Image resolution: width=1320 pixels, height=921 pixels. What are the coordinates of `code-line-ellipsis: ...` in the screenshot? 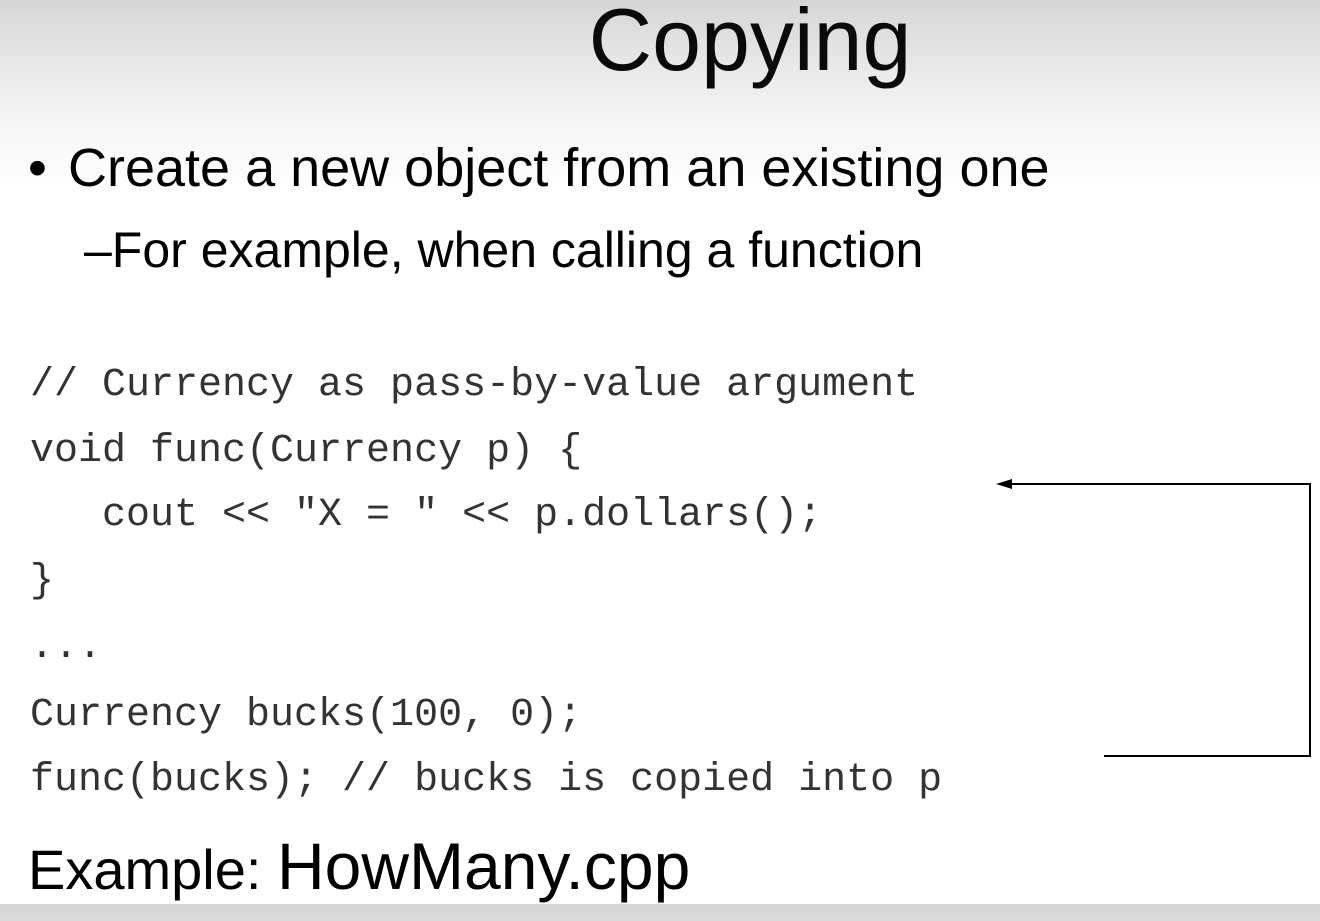 It's located at (66, 647).